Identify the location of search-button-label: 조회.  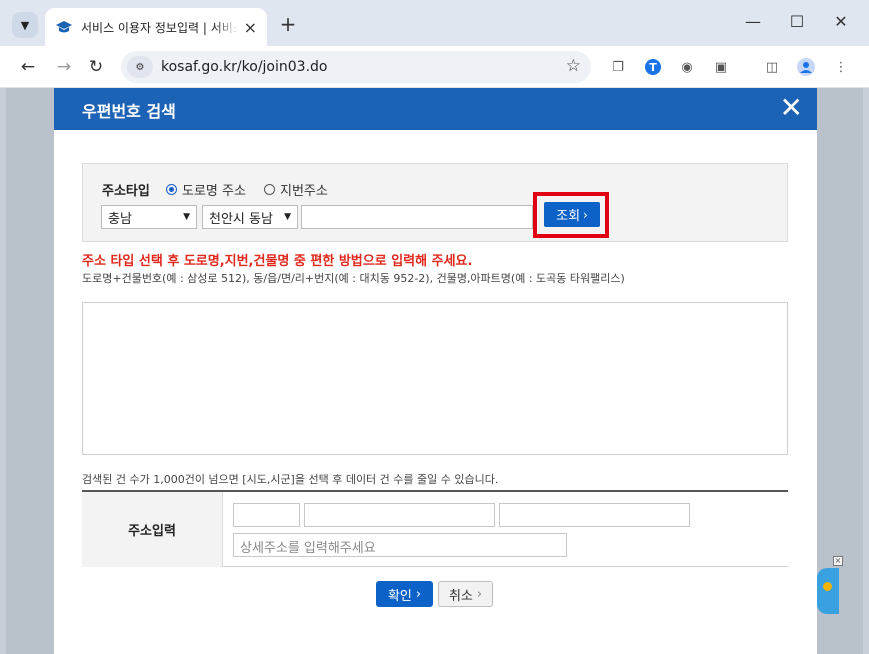
(568, 216).